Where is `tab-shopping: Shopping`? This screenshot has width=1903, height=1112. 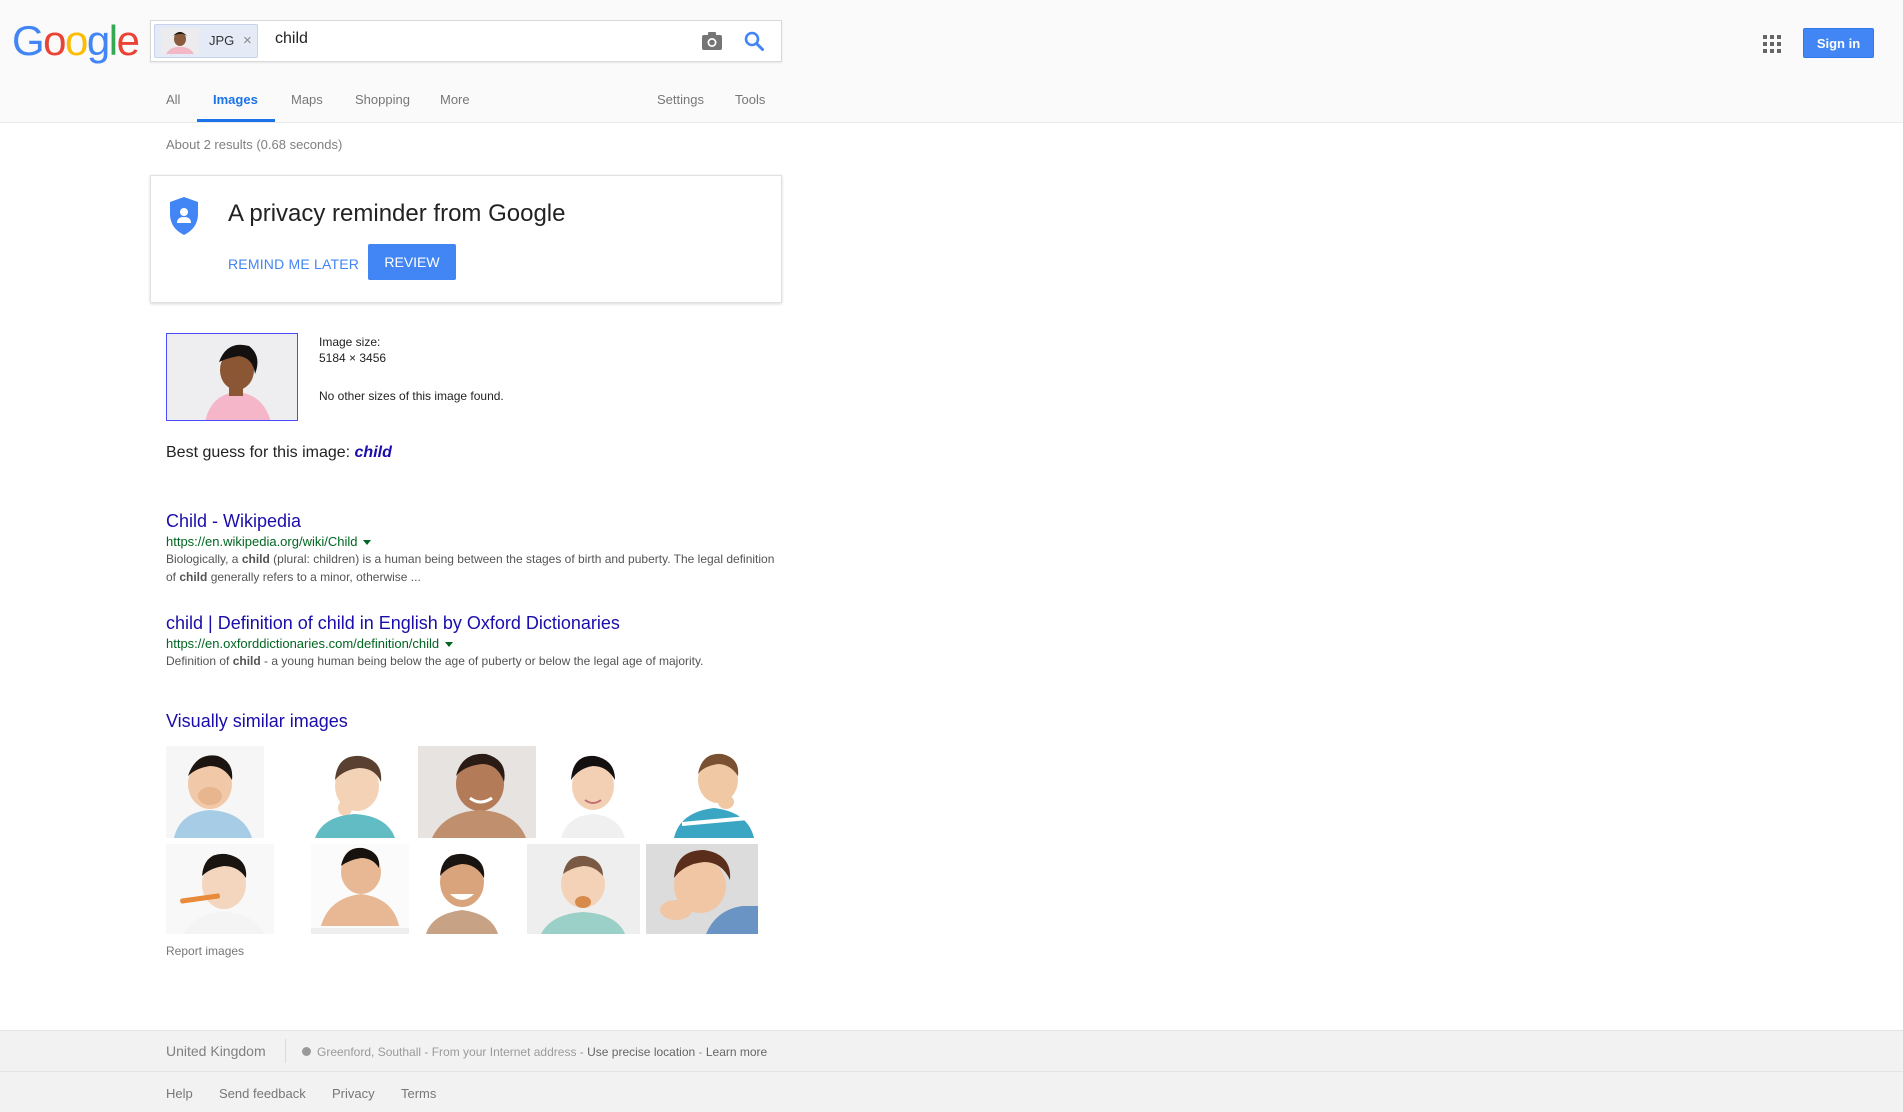
tab-shopping: Shopping is located at coordinates (382, 99).